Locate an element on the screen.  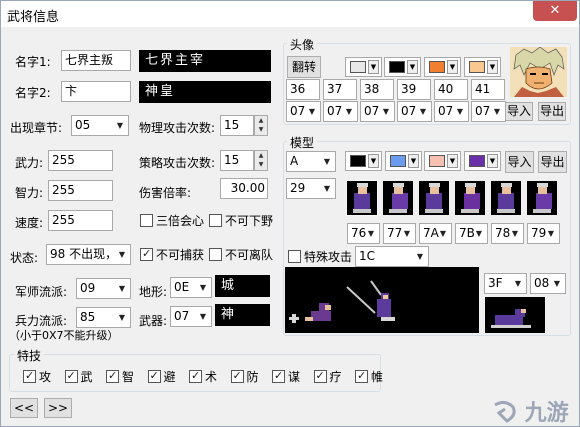
no-wild-label: 不可下野 is located at coordinates (249, 221).